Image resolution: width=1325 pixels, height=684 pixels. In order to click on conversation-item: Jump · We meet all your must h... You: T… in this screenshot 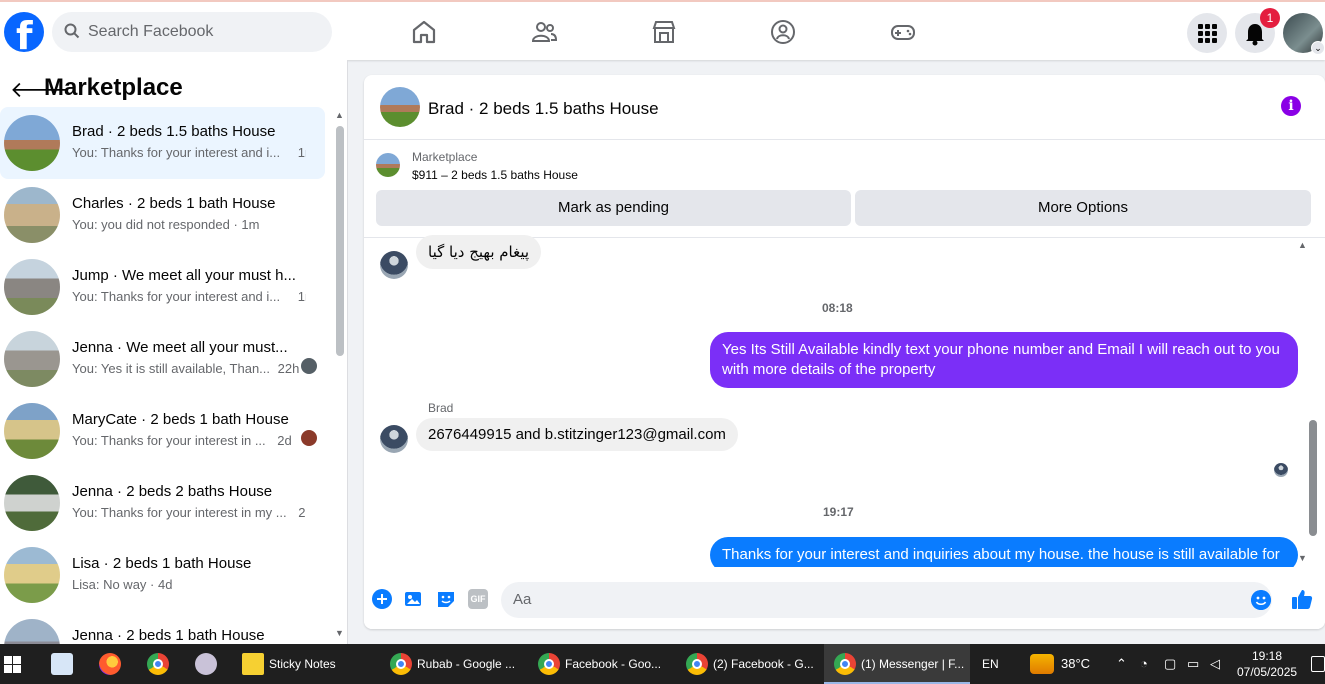, I will do `click(162, 287)`.